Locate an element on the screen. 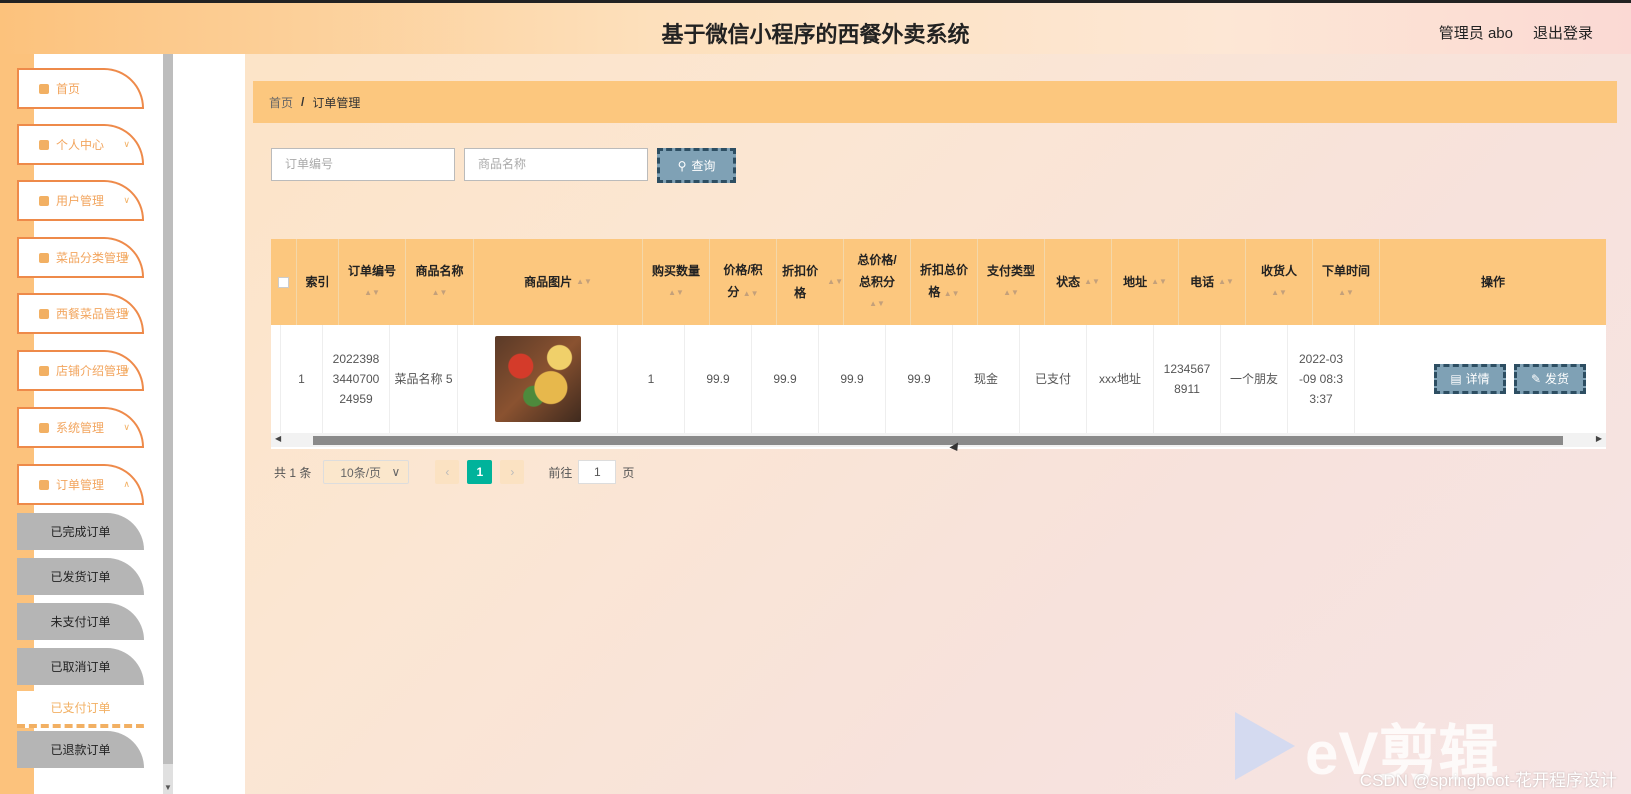 The height and width of the screenshot is (794, 1631). goto-label: 前往 is located at coordinates (560, 472).